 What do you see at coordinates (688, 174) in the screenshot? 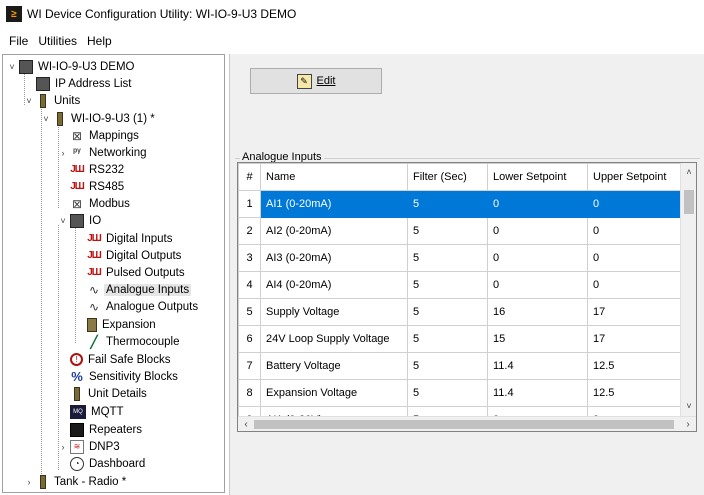
I see `scroll-up-icon: ˄` at bounding box center [688, 174].